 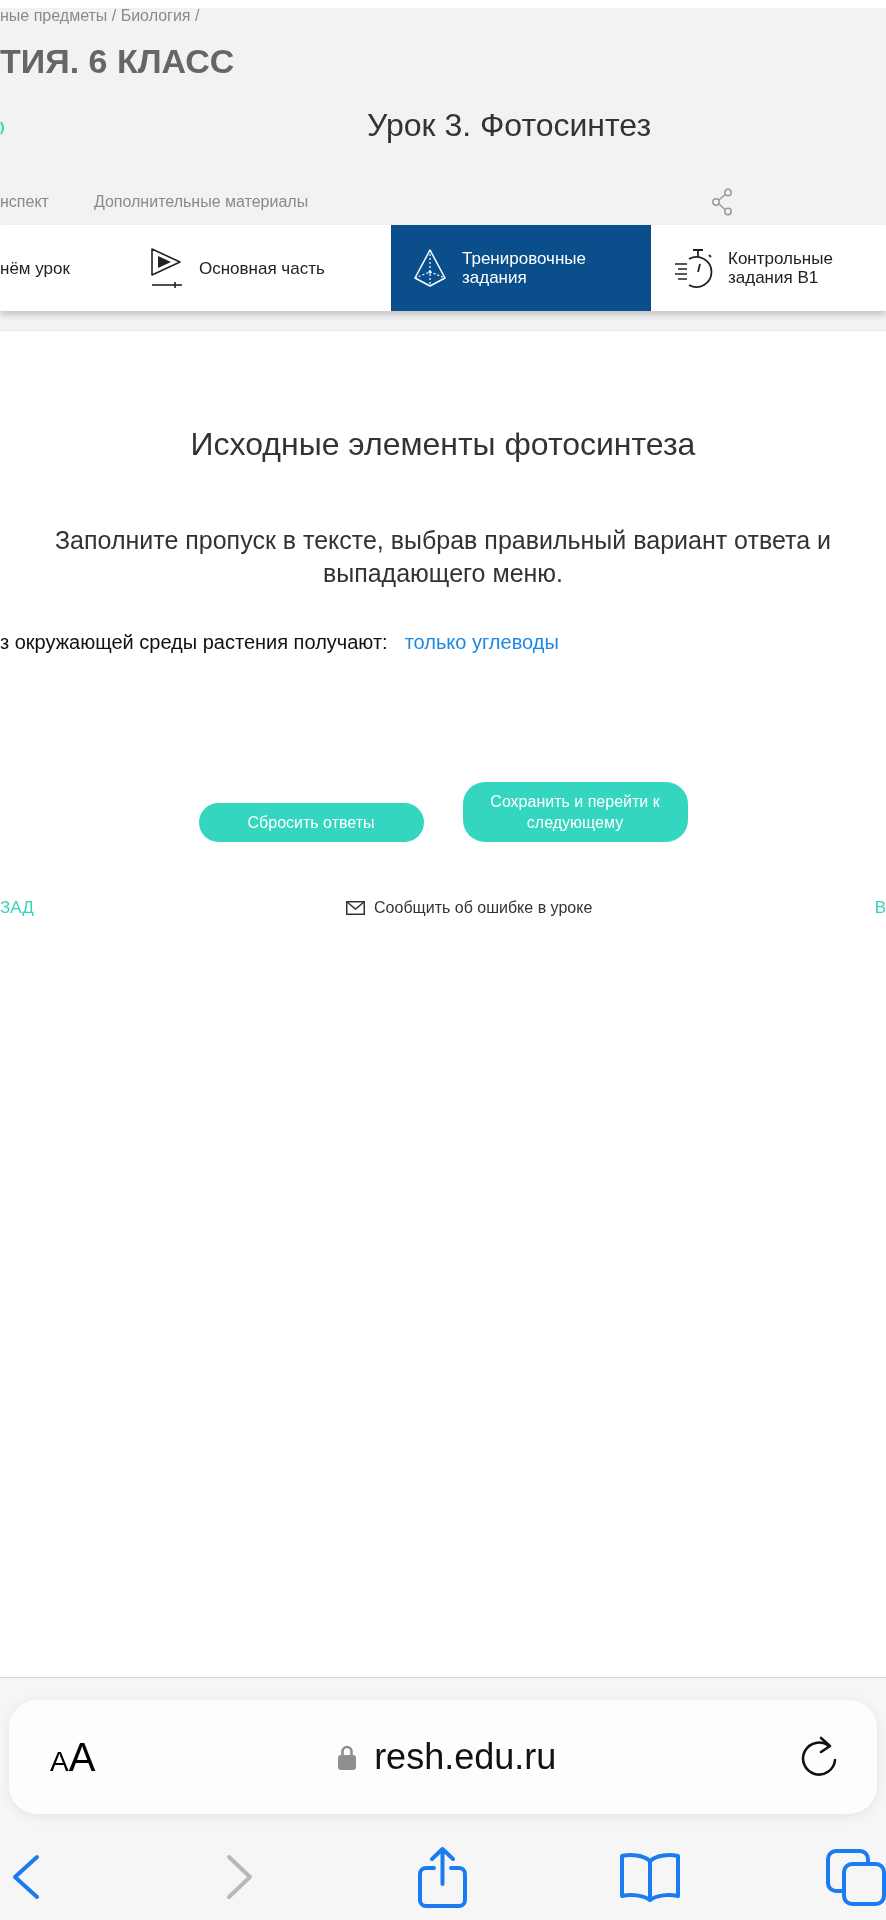 I want to click on answer-dropdown: только углеводы, so click(x=481, y=642).